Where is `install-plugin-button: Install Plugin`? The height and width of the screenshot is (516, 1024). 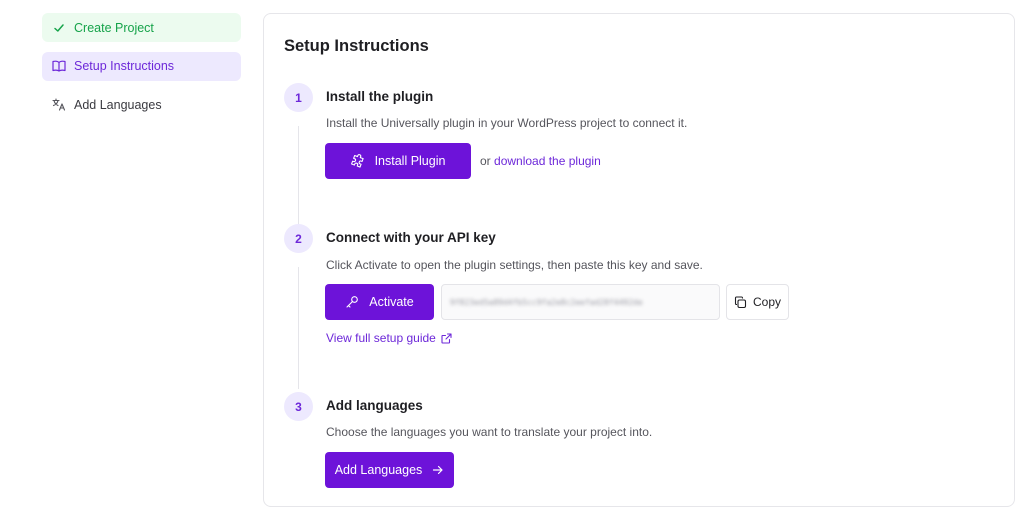 install-plugin-button: Install Plugin is located at coordinates (398, 161).